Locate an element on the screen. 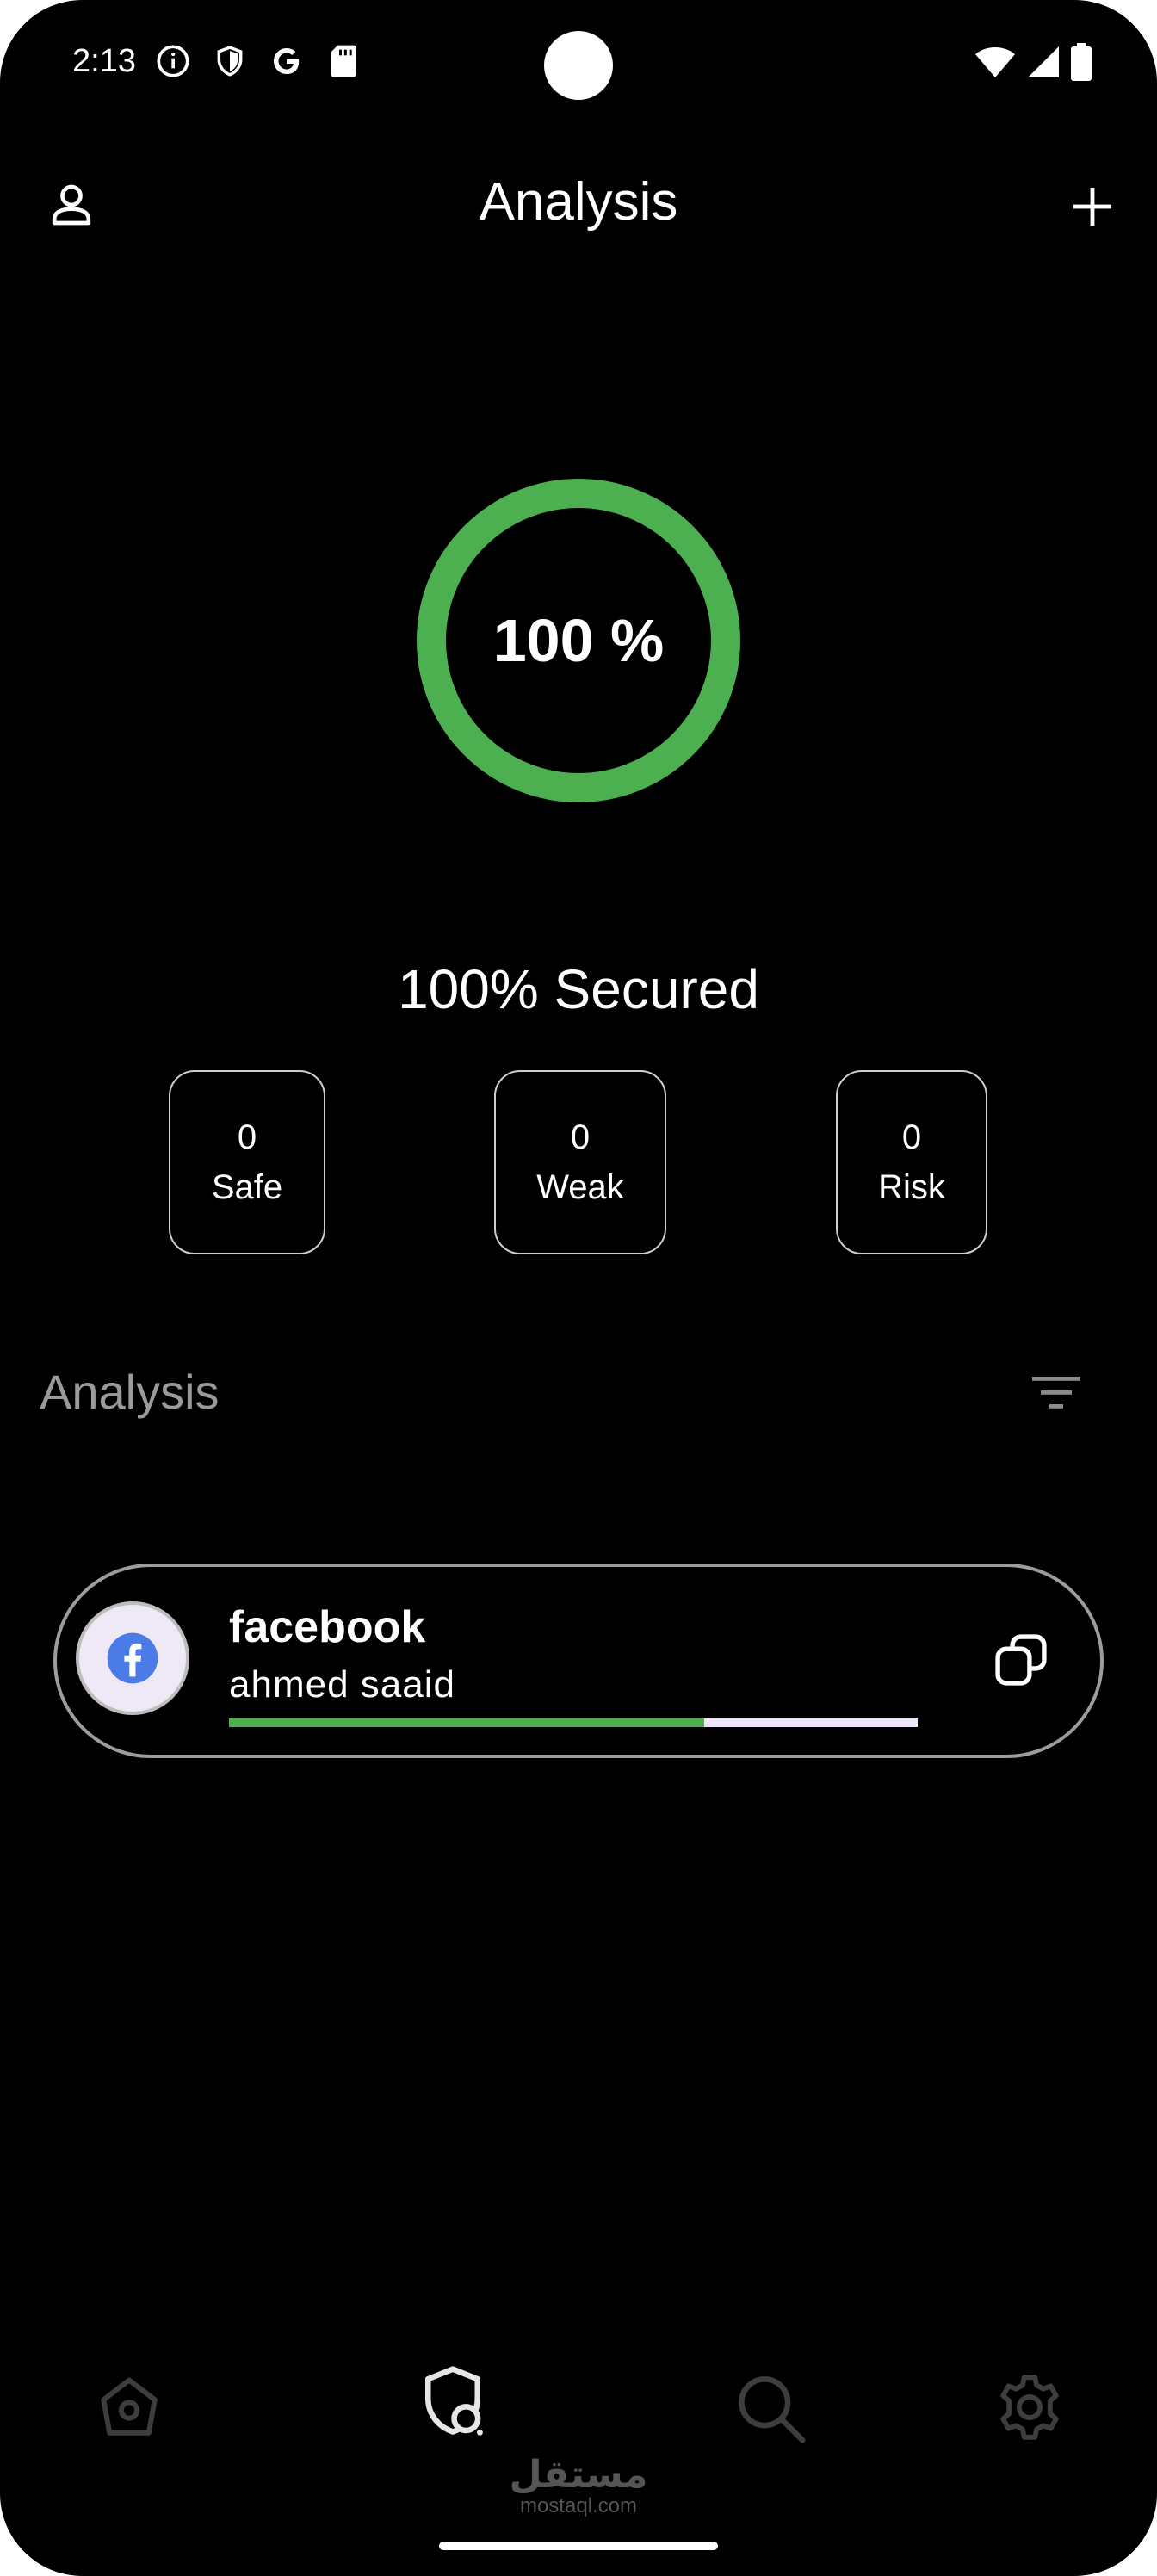 Image resolution: width=1157 pixels, height=2576 pixels. stat-card-risk: 0 Risk is located at coordinates (912, 1162).